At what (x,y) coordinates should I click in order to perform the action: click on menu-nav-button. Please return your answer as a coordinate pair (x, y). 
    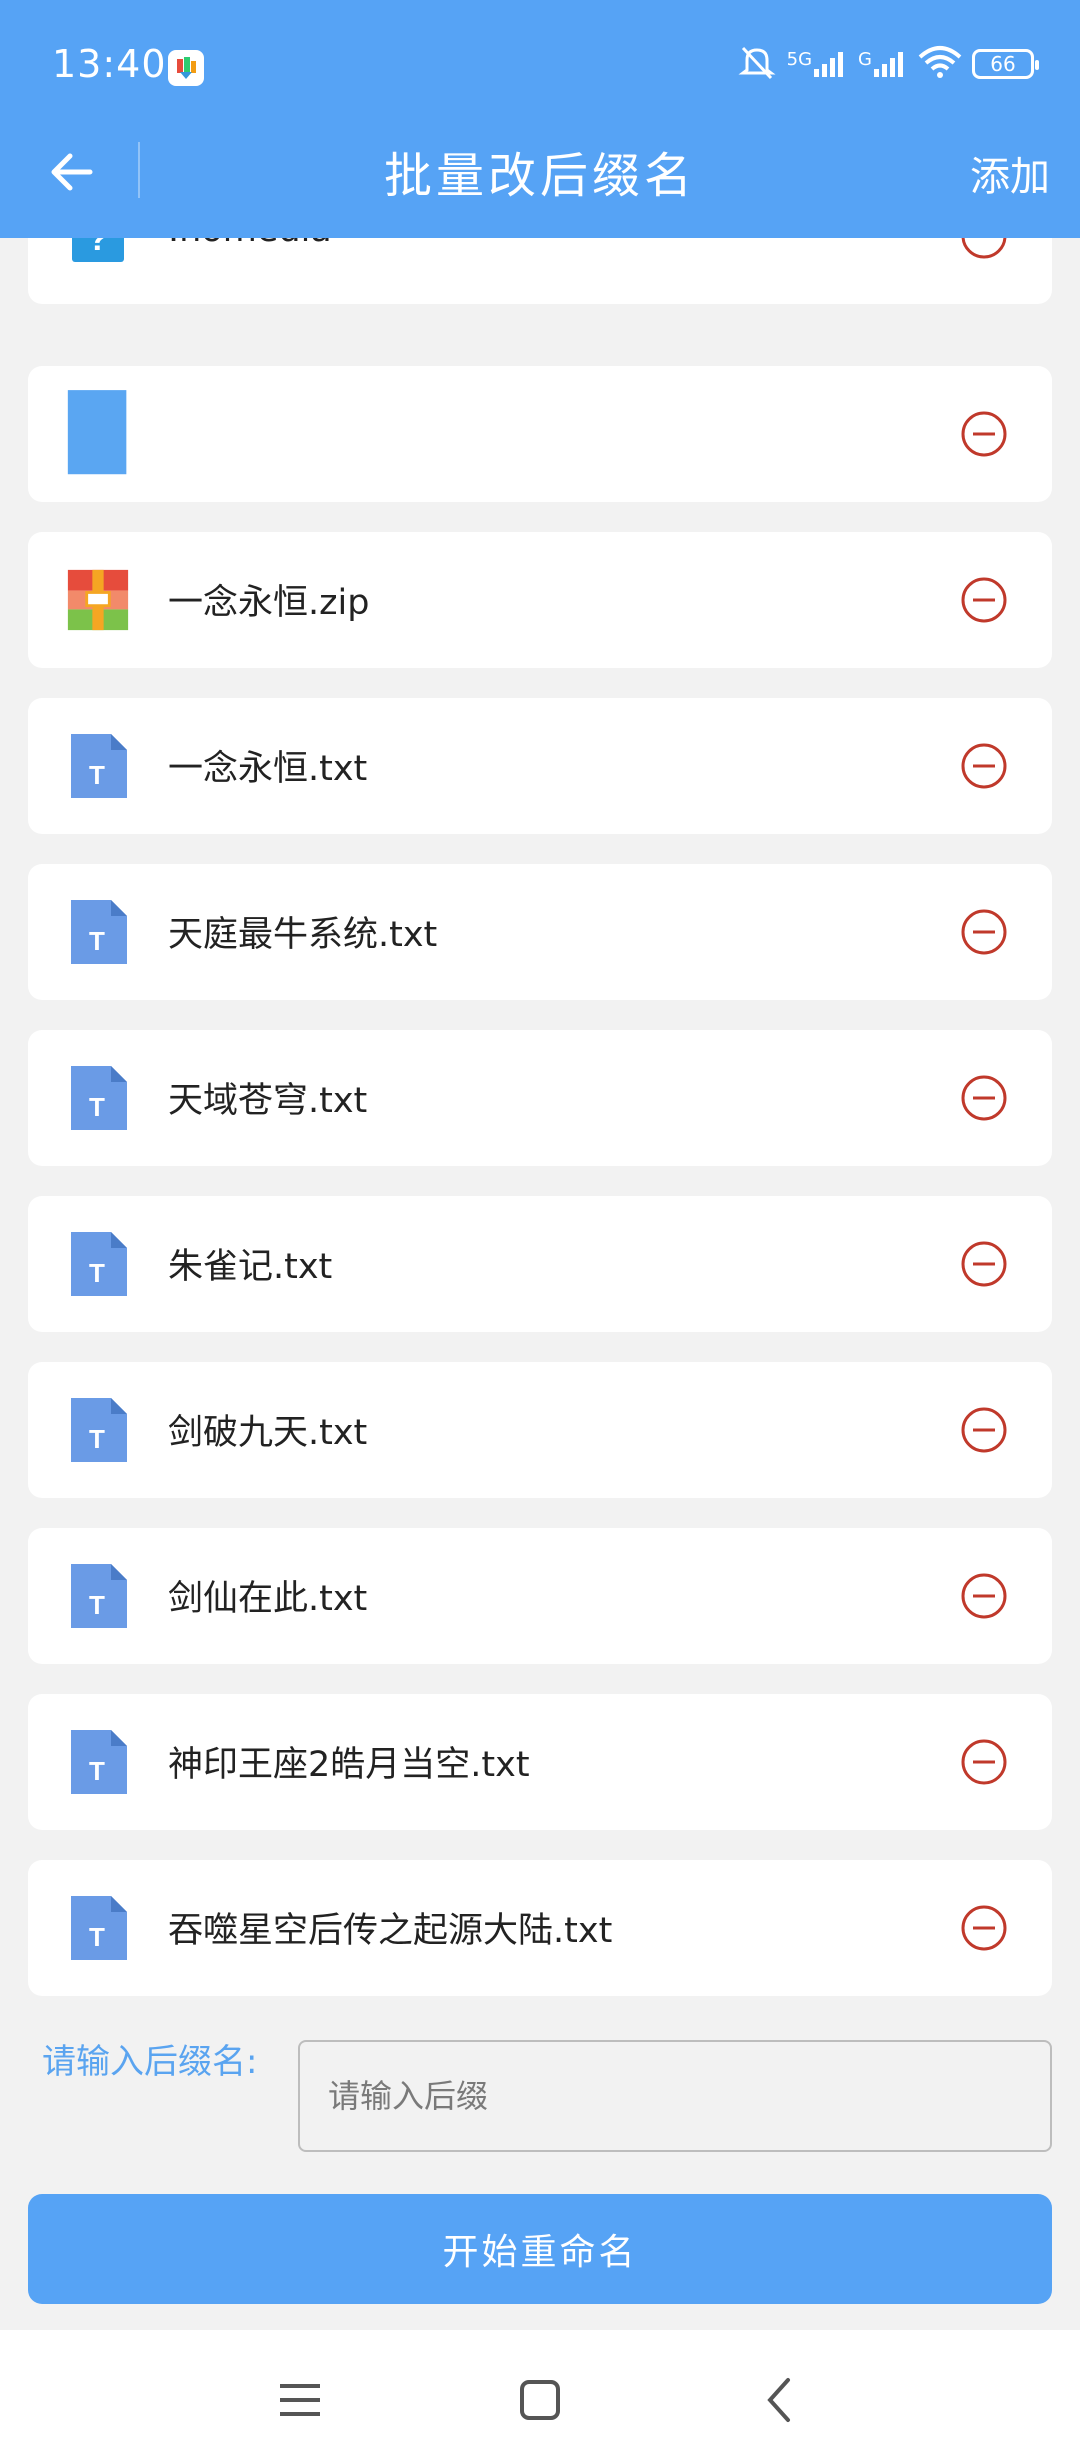
    Looking at the image, I should click on (300, 2400).